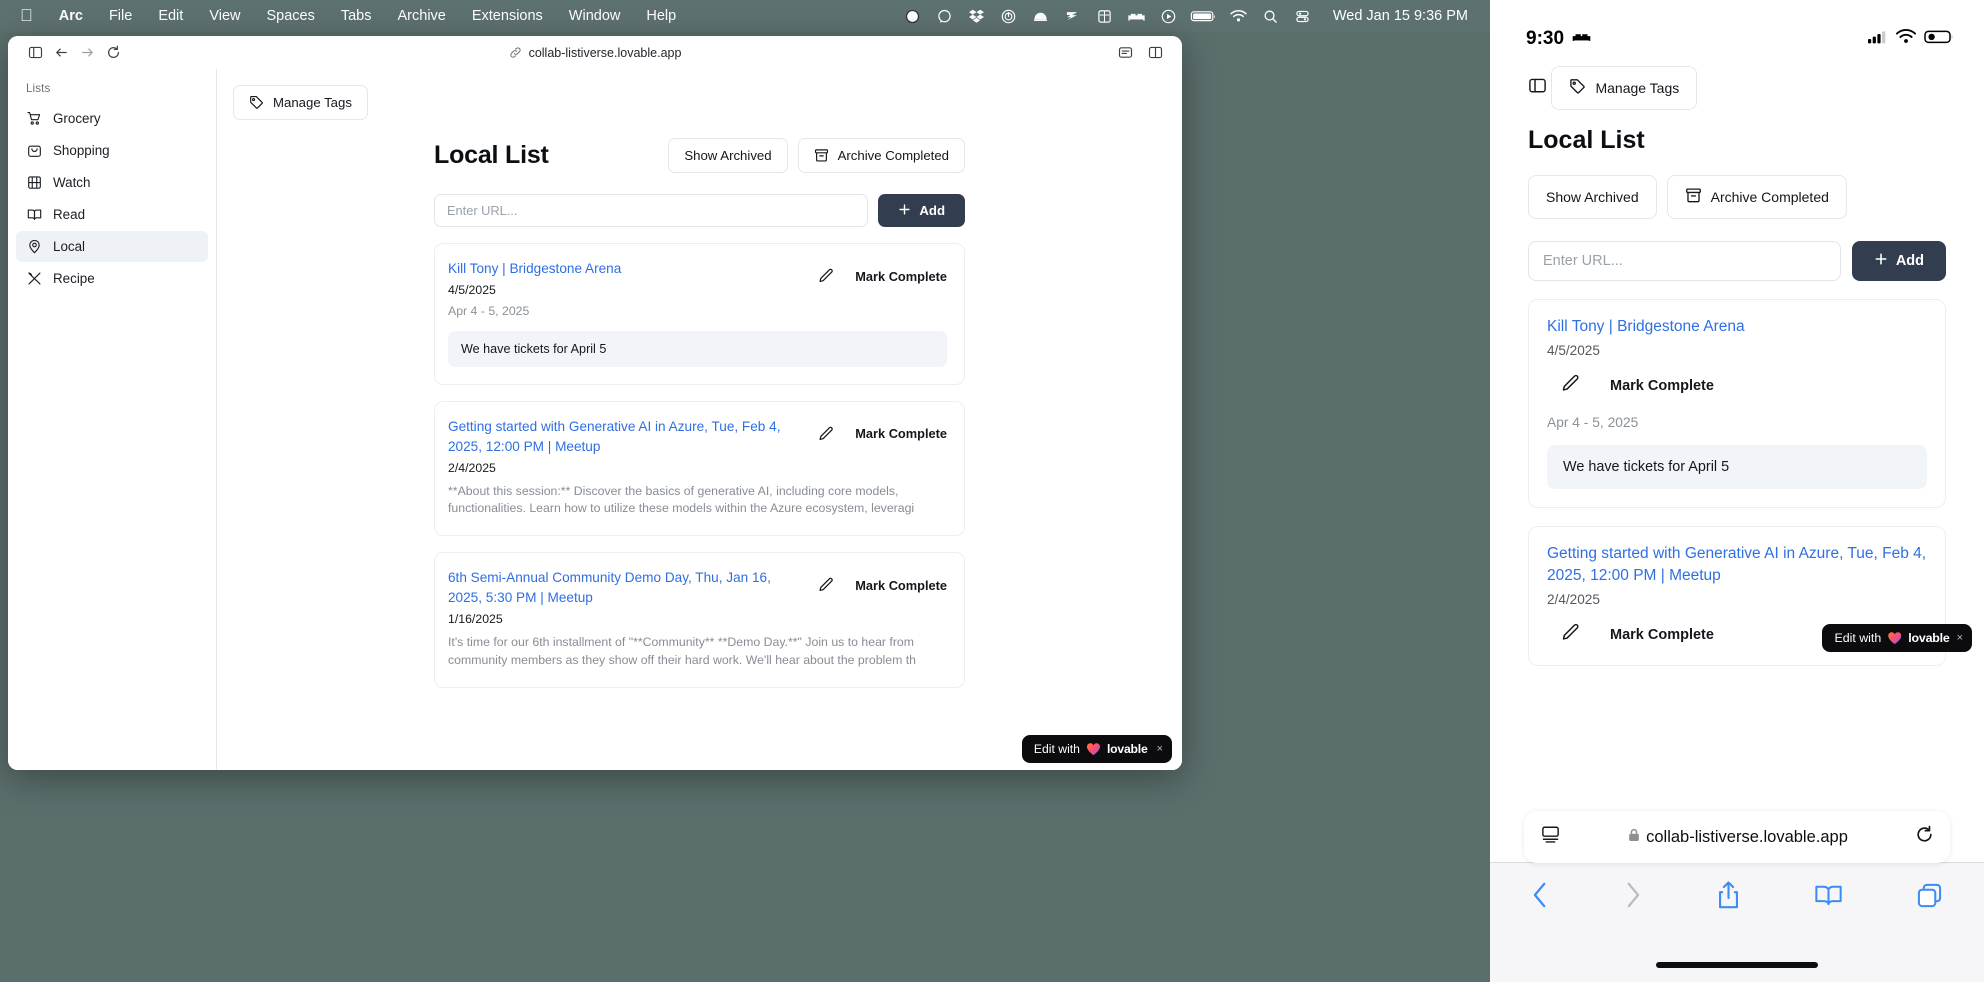 Image resolution: width=1984 pixels, height=982 pixels. Describe the element at coordinates (1756, 197) in the screenshot. I see `mobile-archive-completed-button: Archive Completed` at that location.